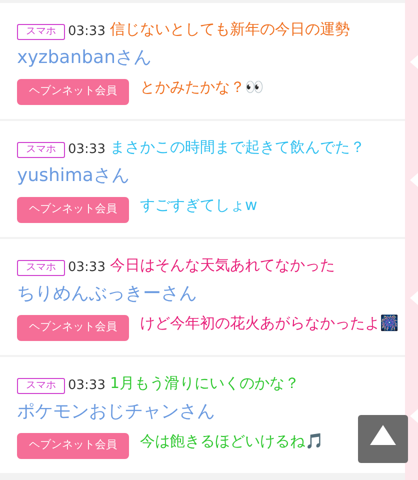 The image size is (418, 480). What do you see at coordinates (269, 323) in the screenshot?
I see `caption-text: けど今年初の花火あがらなかったよ🎆` at bounding box center [269, 323].